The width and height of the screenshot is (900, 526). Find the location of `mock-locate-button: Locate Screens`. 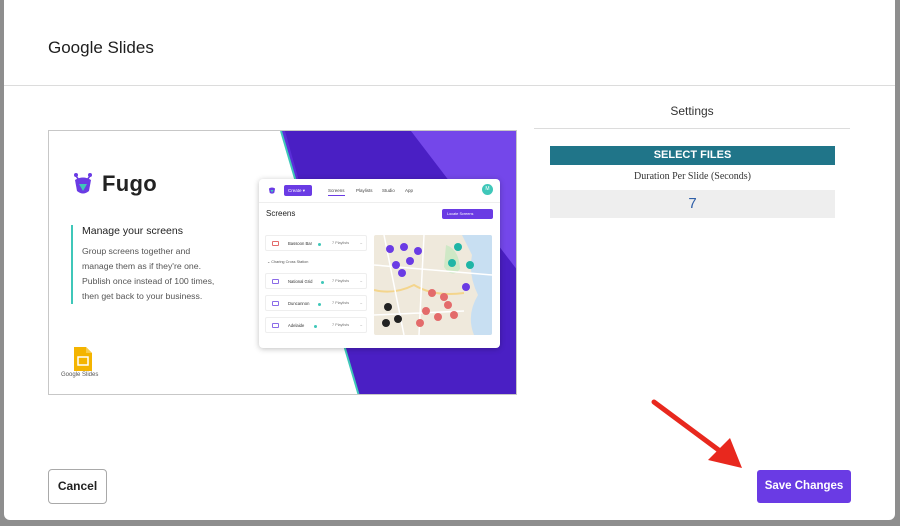

mock-locate-button: Locate Screens is located at coordinates (467, 214).